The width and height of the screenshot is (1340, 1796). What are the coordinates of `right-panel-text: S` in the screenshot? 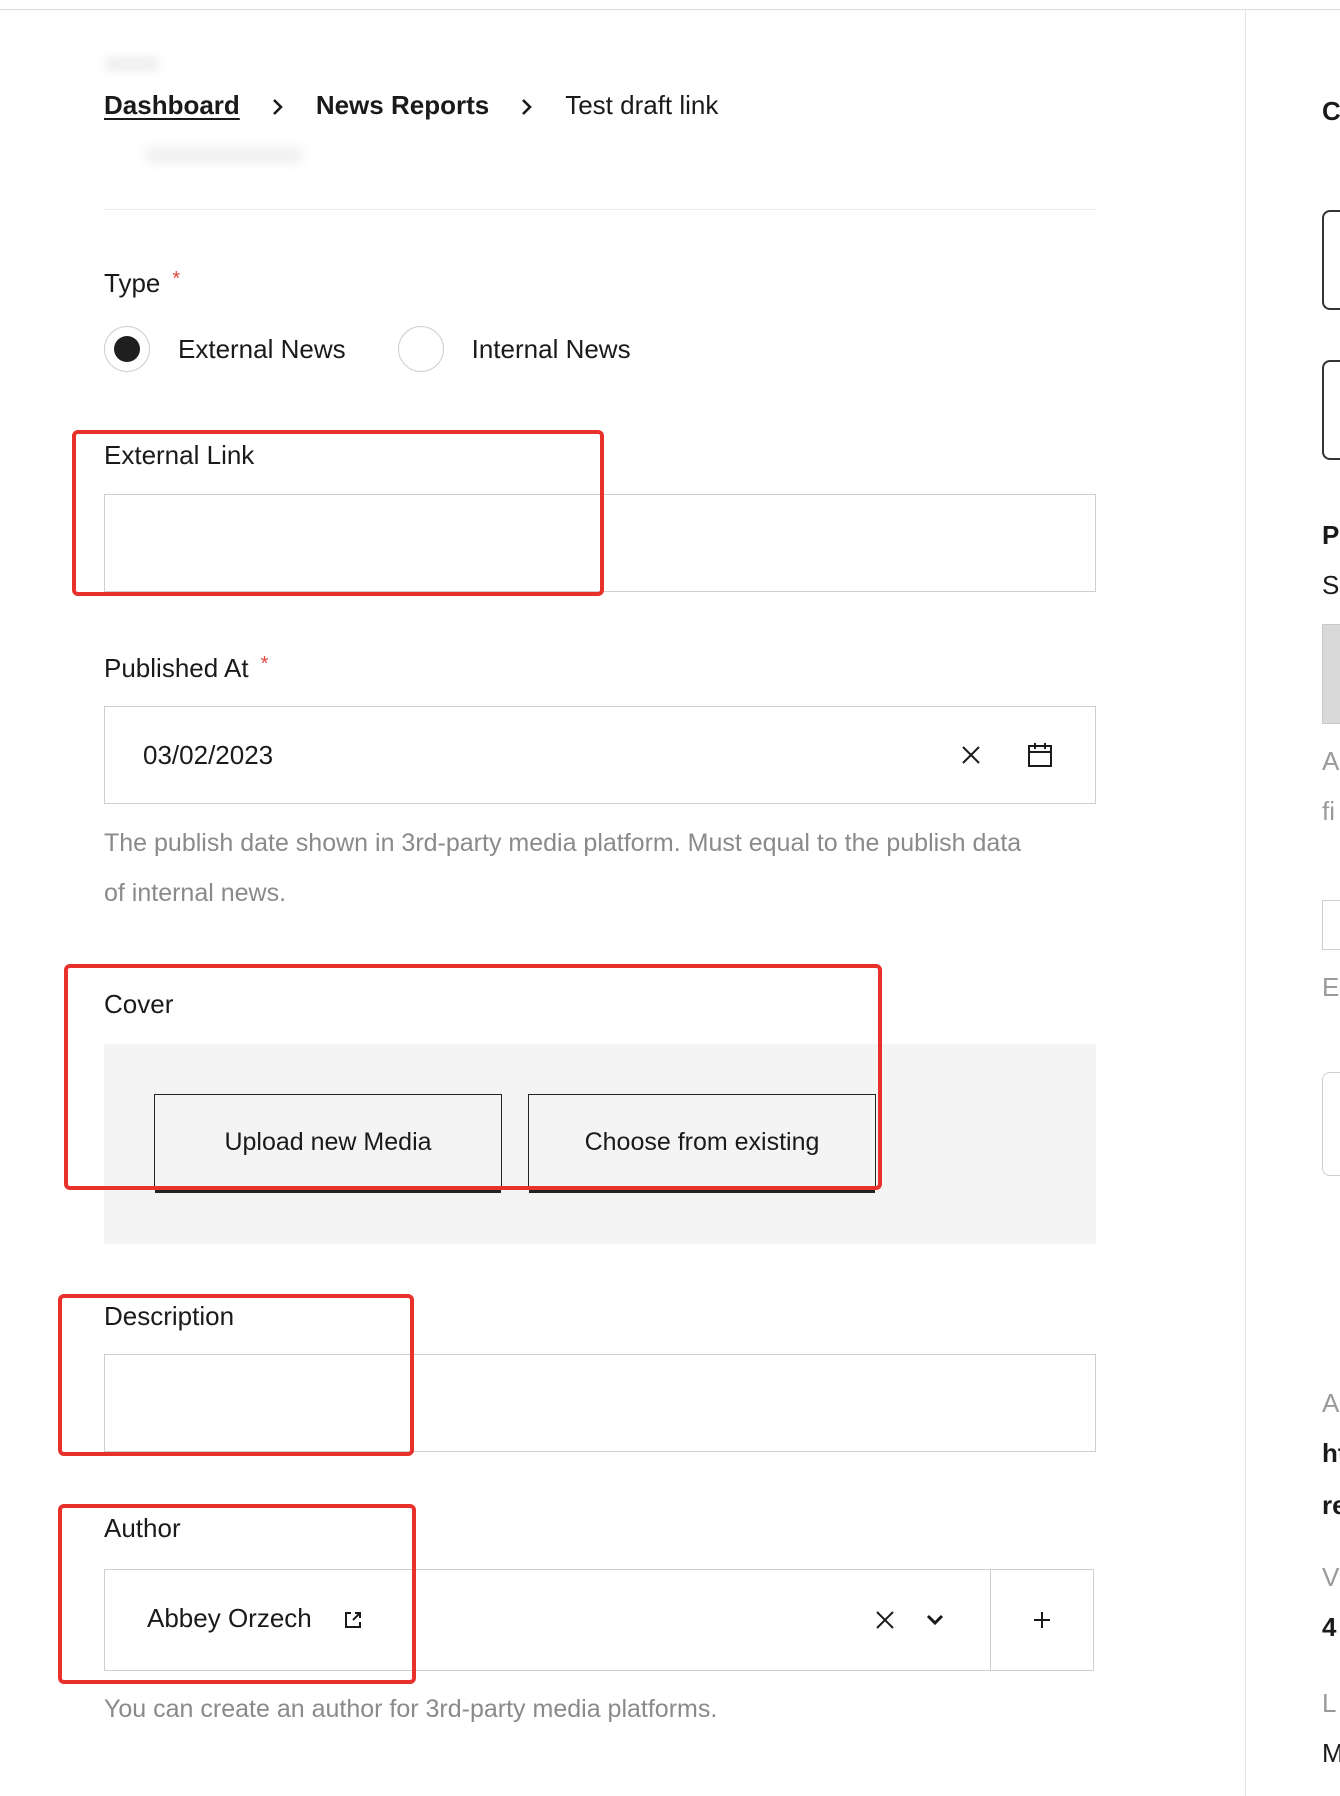 It's located at (1331, 585).